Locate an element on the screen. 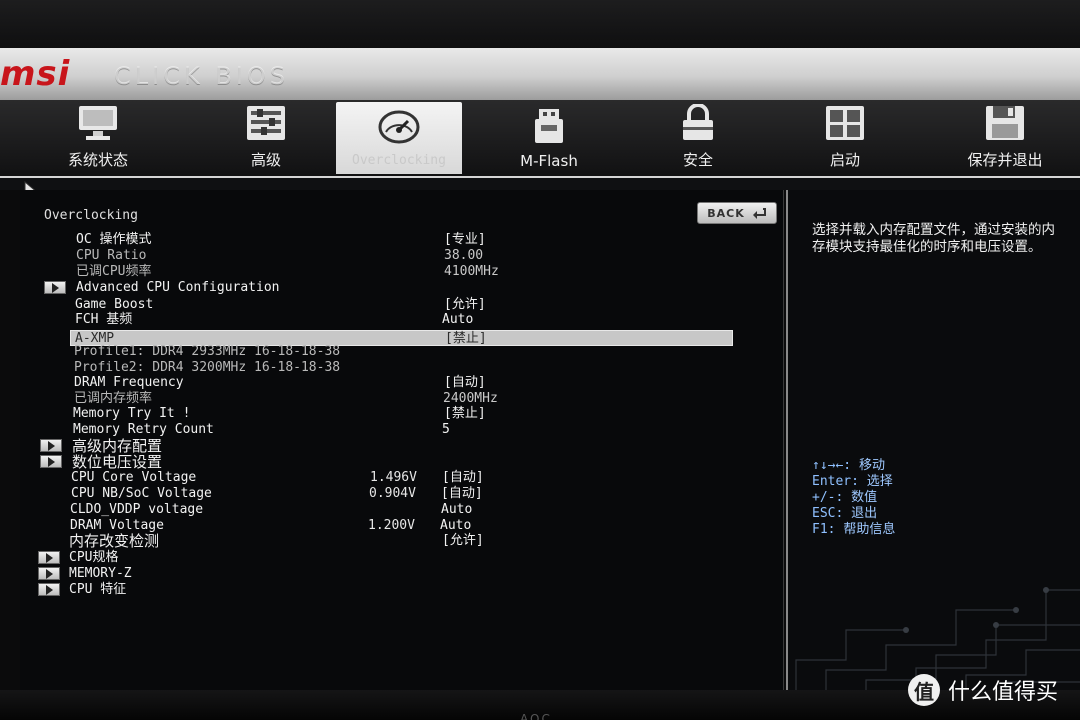 The width and height of the screenshot is (1080, 720). return-arrow-icon is located at coordinates (759, 213).